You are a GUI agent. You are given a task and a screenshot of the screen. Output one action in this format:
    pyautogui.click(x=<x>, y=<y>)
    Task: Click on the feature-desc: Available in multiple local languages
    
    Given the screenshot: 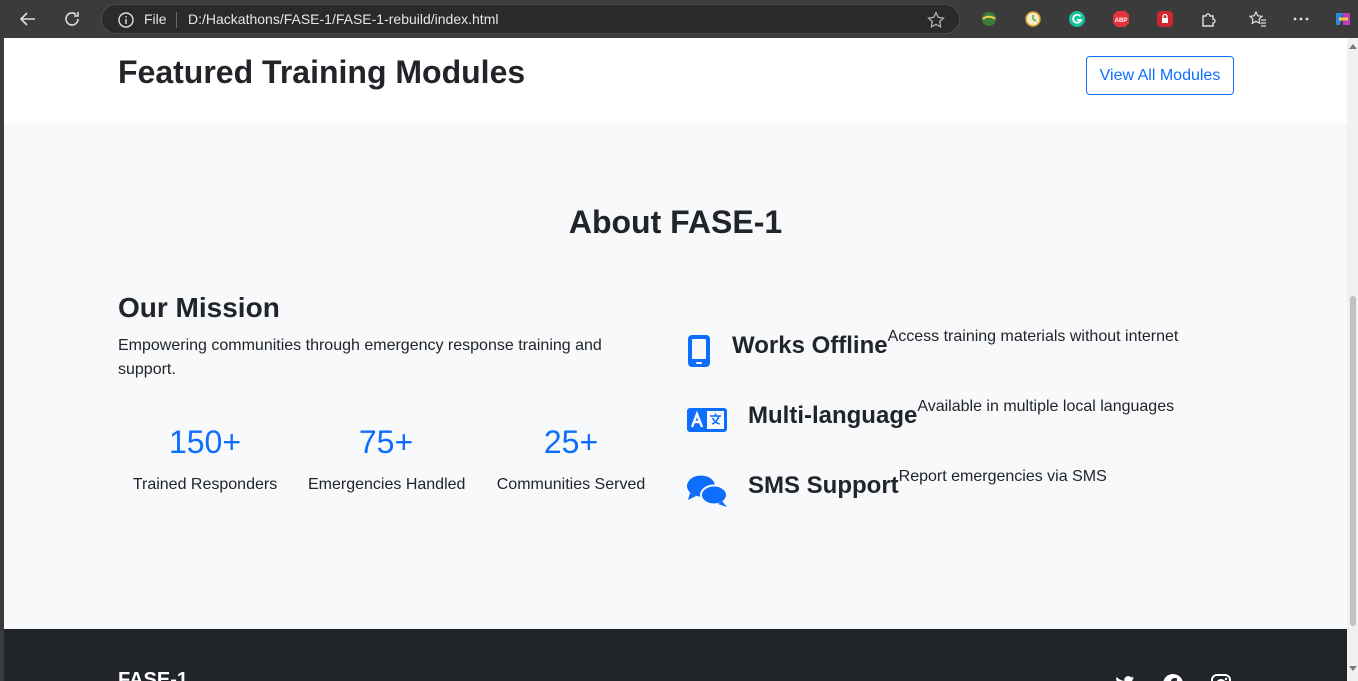 What is the action you would take?
    pyautogui.click(x=1046, y=406)
    